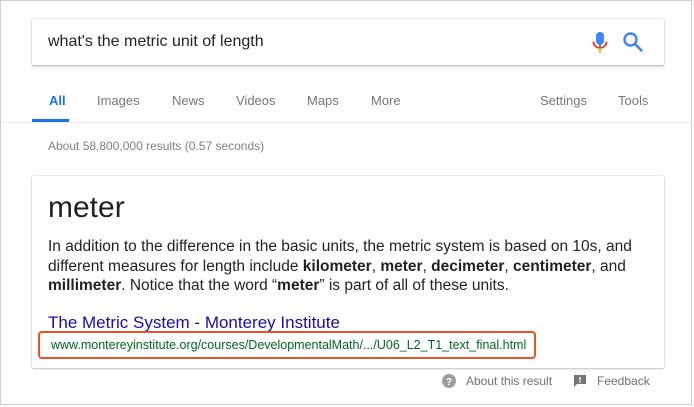 Image resolution: width=694 pixels, height=407 pixels. Describe the element at coordinates (563, 100) in the screenshot. I see `settings-tab: Settings` at that location.